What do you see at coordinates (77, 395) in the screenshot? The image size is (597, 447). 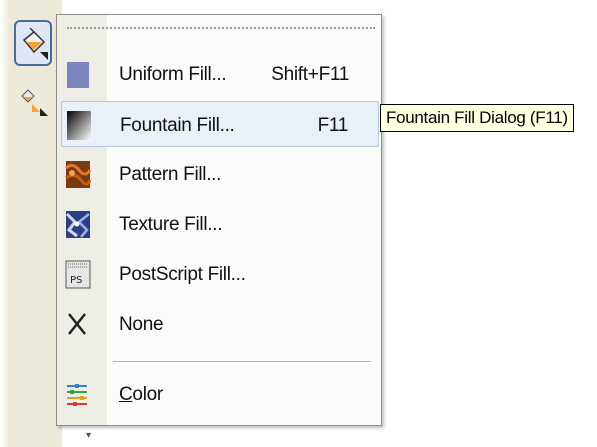 I see `color-icon` at bounding box center [77, 395].